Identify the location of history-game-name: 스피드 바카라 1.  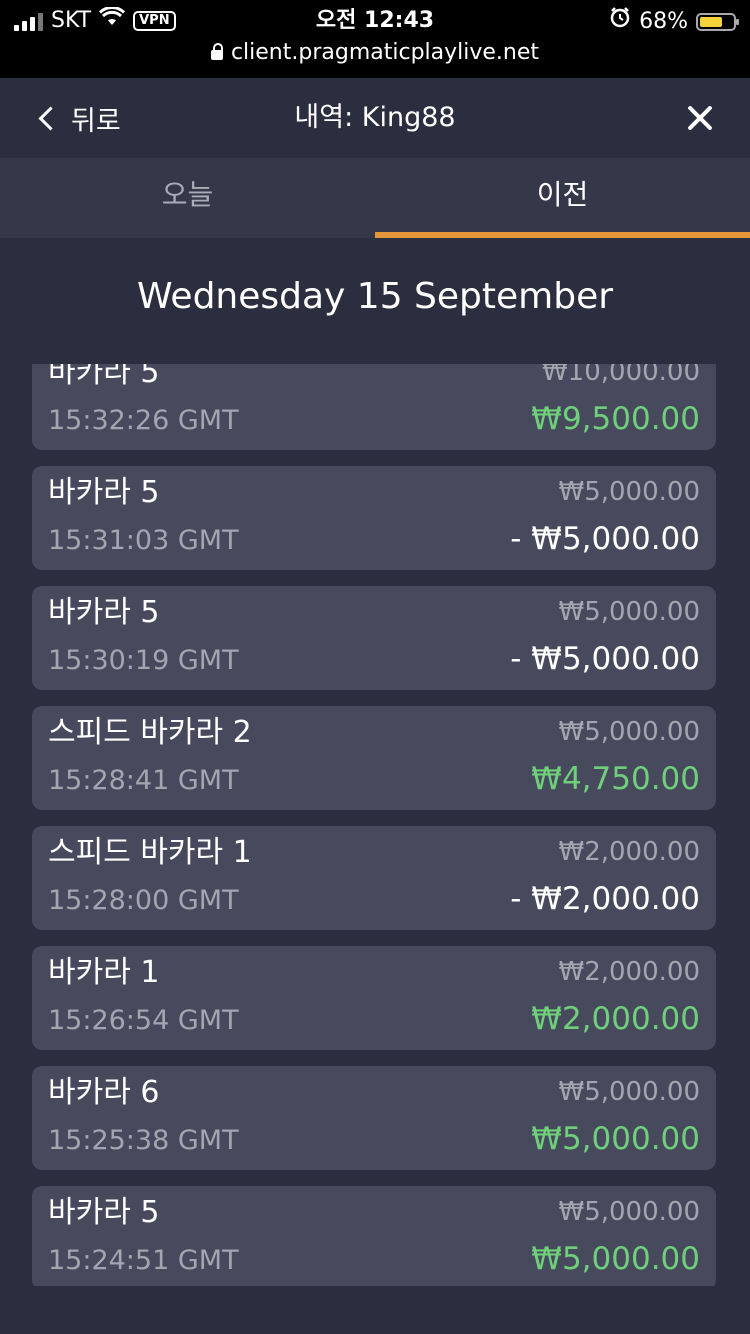
(150, 852).